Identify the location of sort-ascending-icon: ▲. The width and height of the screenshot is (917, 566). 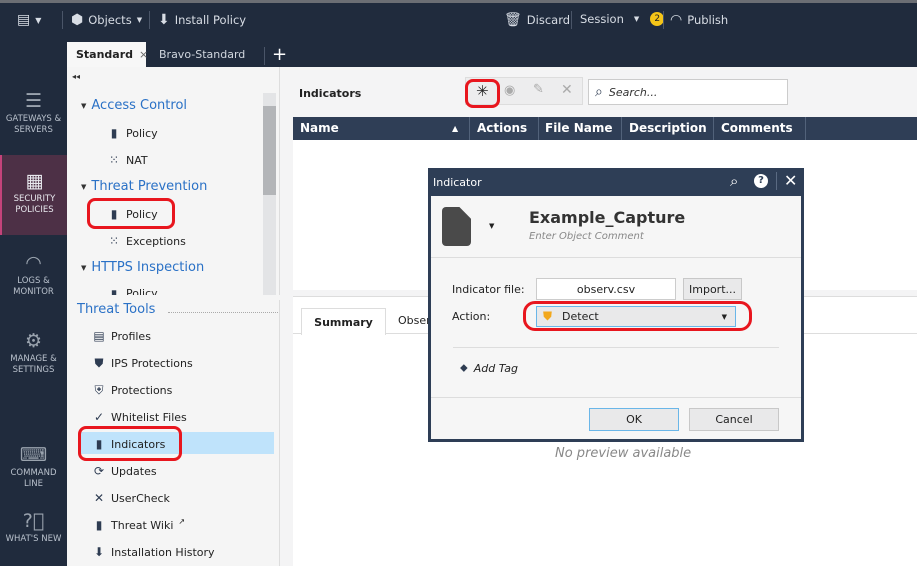
(455, 128).